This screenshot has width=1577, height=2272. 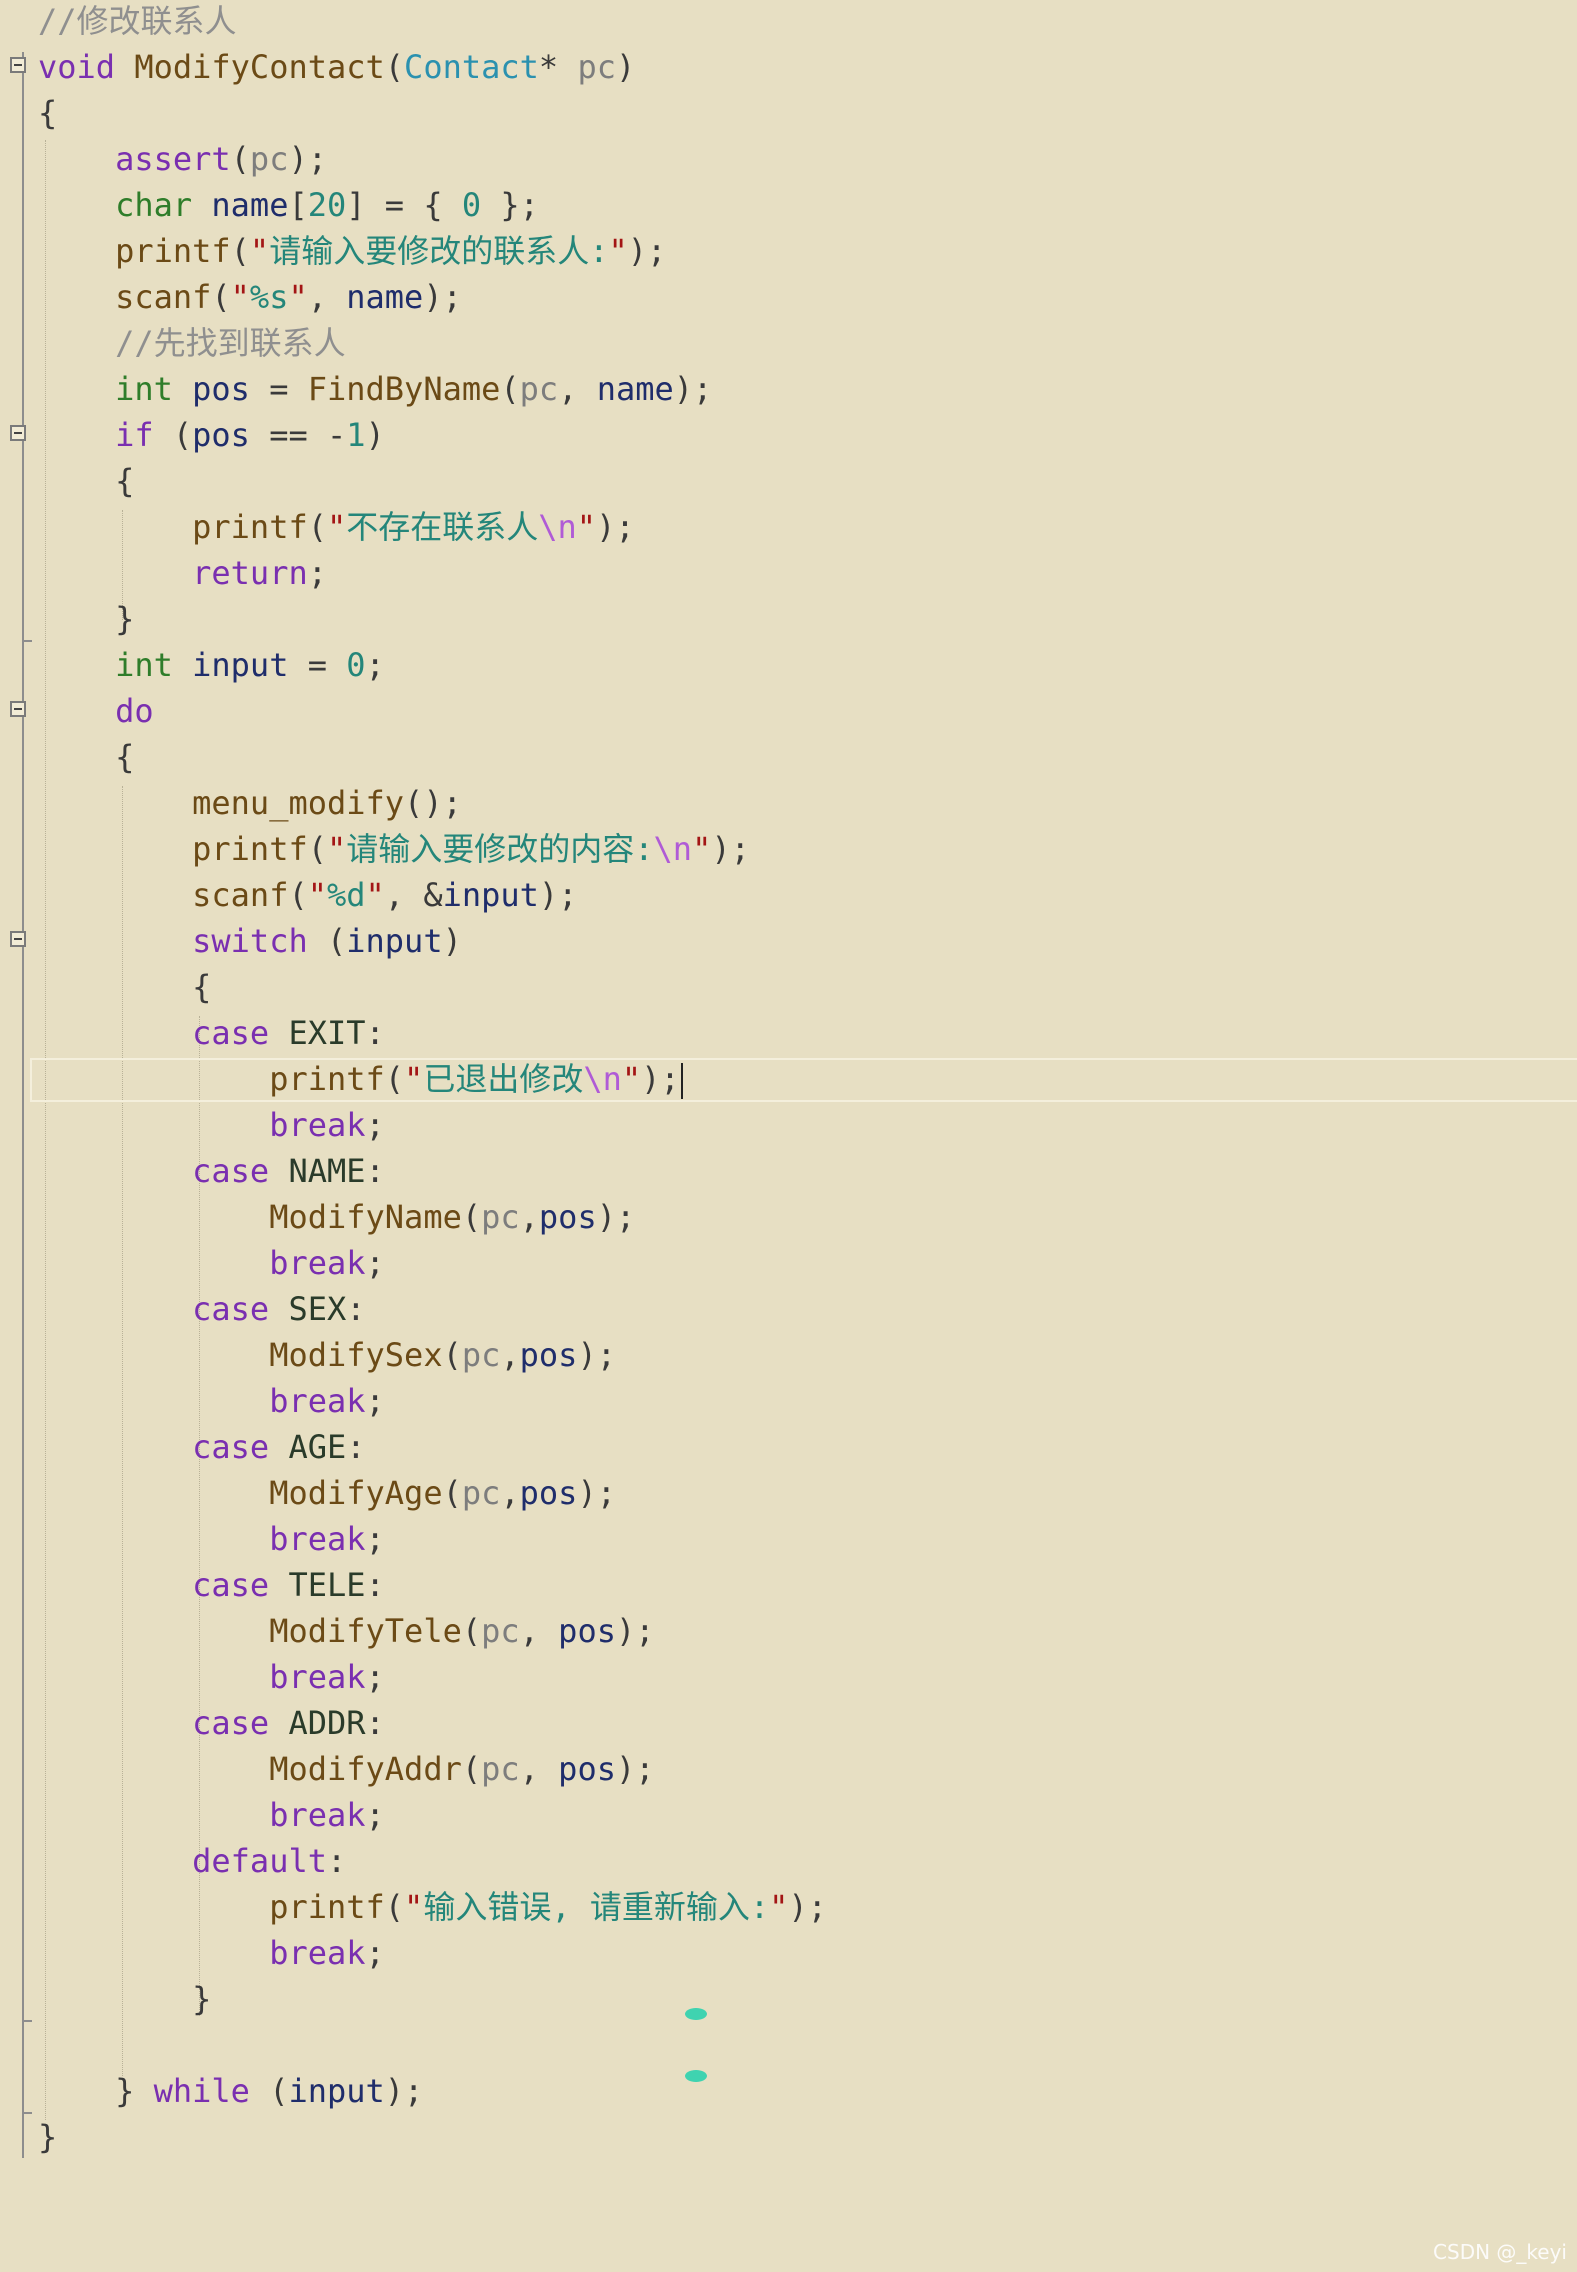 What do you see at coordinates (211, 665) in the screenshot?
I see `code-line: int input = 0;` at bounding box center [211, 665].